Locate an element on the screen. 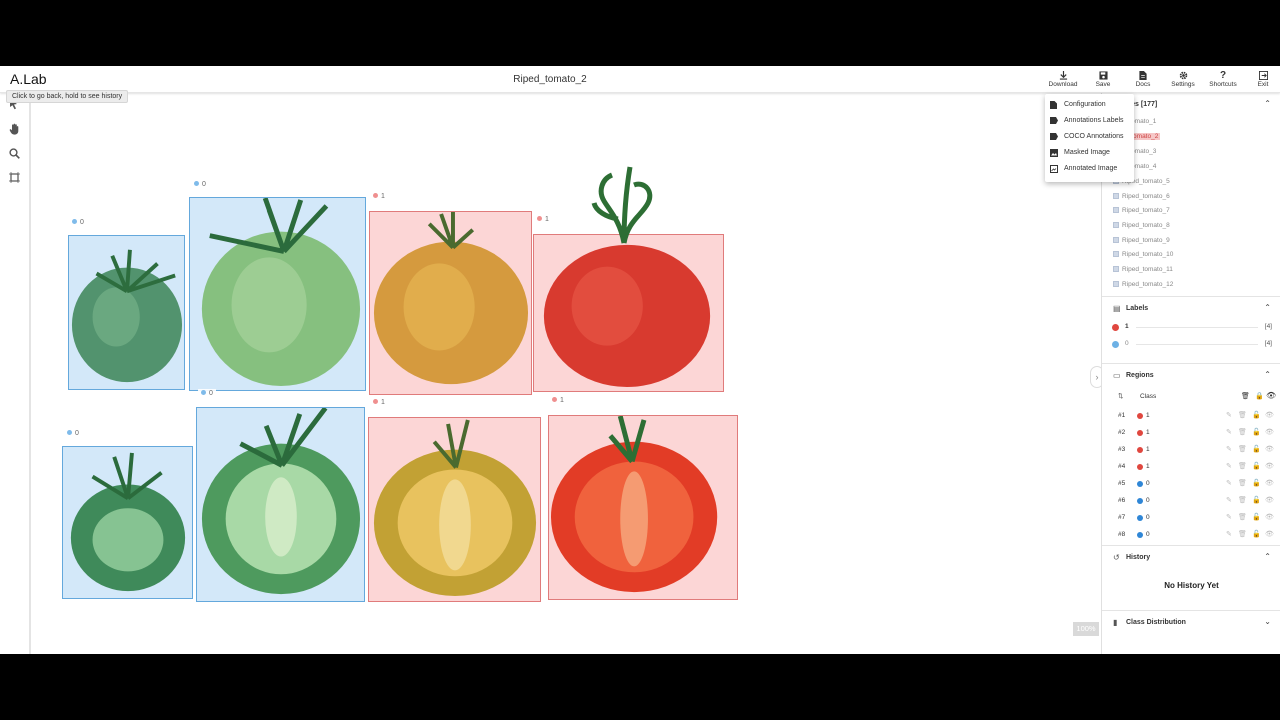  hand-icon is located at coordinates (15, 128).